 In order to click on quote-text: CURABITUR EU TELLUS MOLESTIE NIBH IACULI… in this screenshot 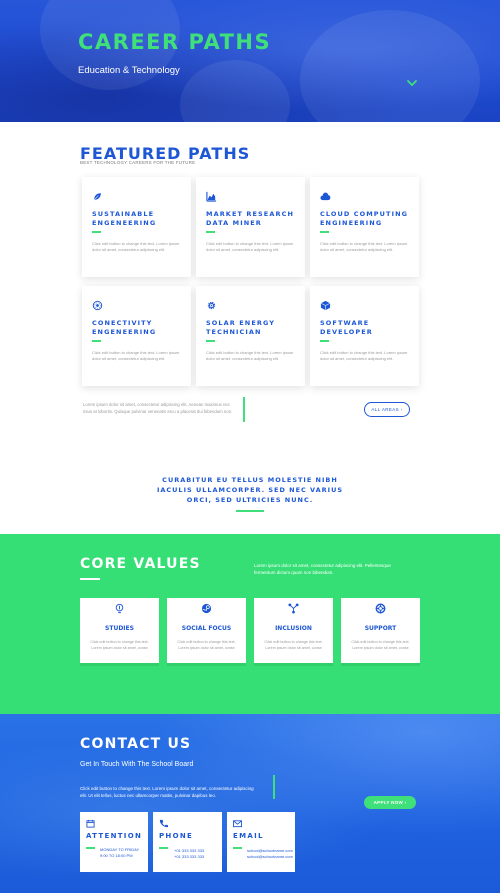, I will do `click(250, 490)`.